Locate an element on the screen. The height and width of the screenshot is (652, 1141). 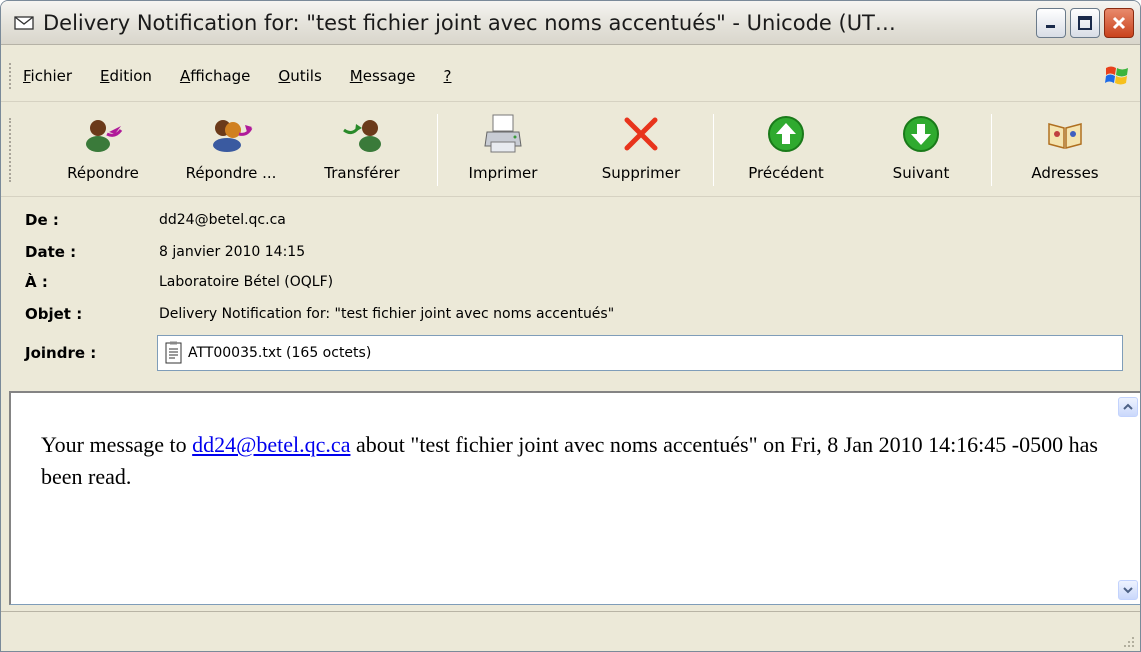
scroll-up-button is located at coordinates (1128, 407).